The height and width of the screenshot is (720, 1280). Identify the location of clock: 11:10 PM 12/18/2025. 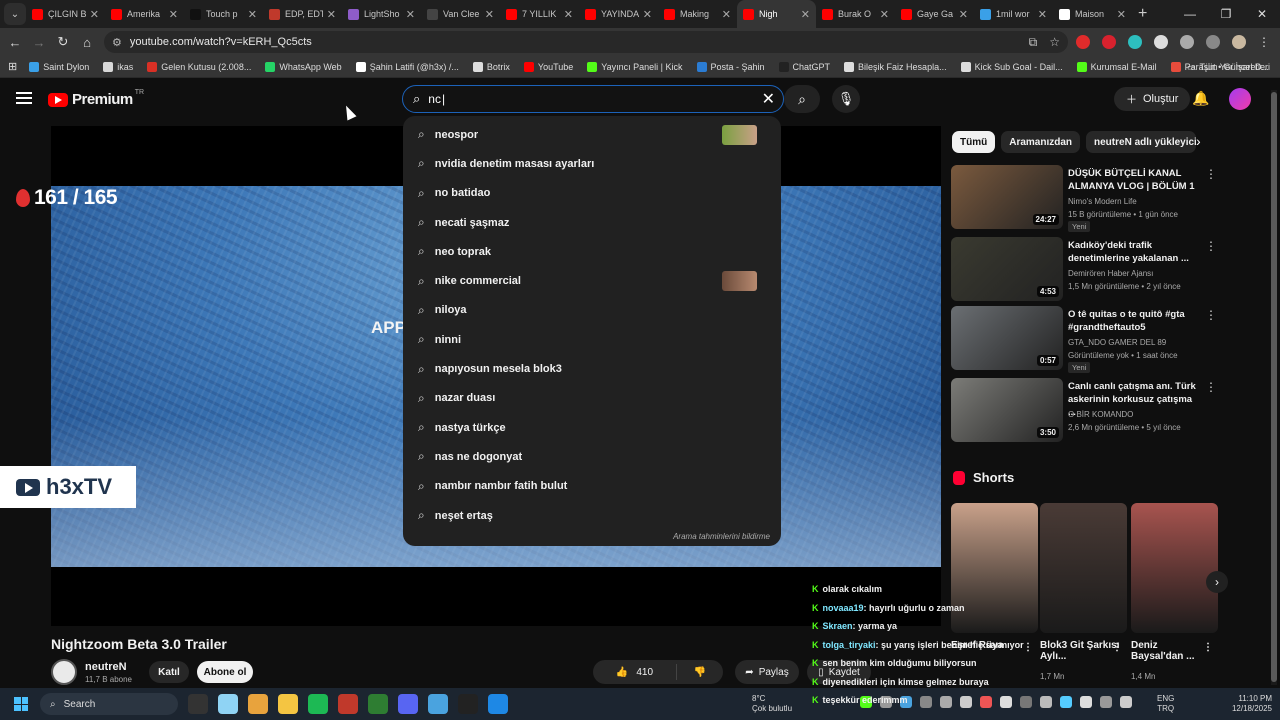
(1247, 704).